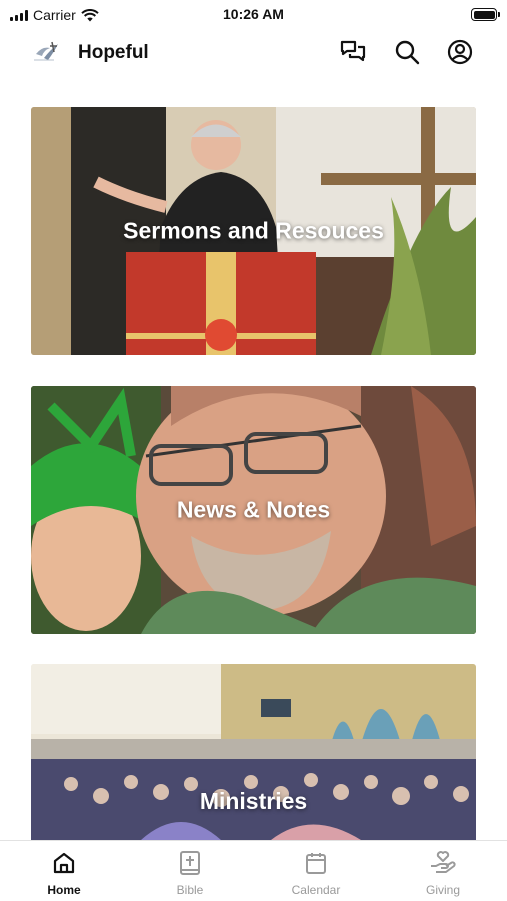  Describe the element at coordinates (113, 52) in the screenshot. I see `app-title: Hopeful` at that location.